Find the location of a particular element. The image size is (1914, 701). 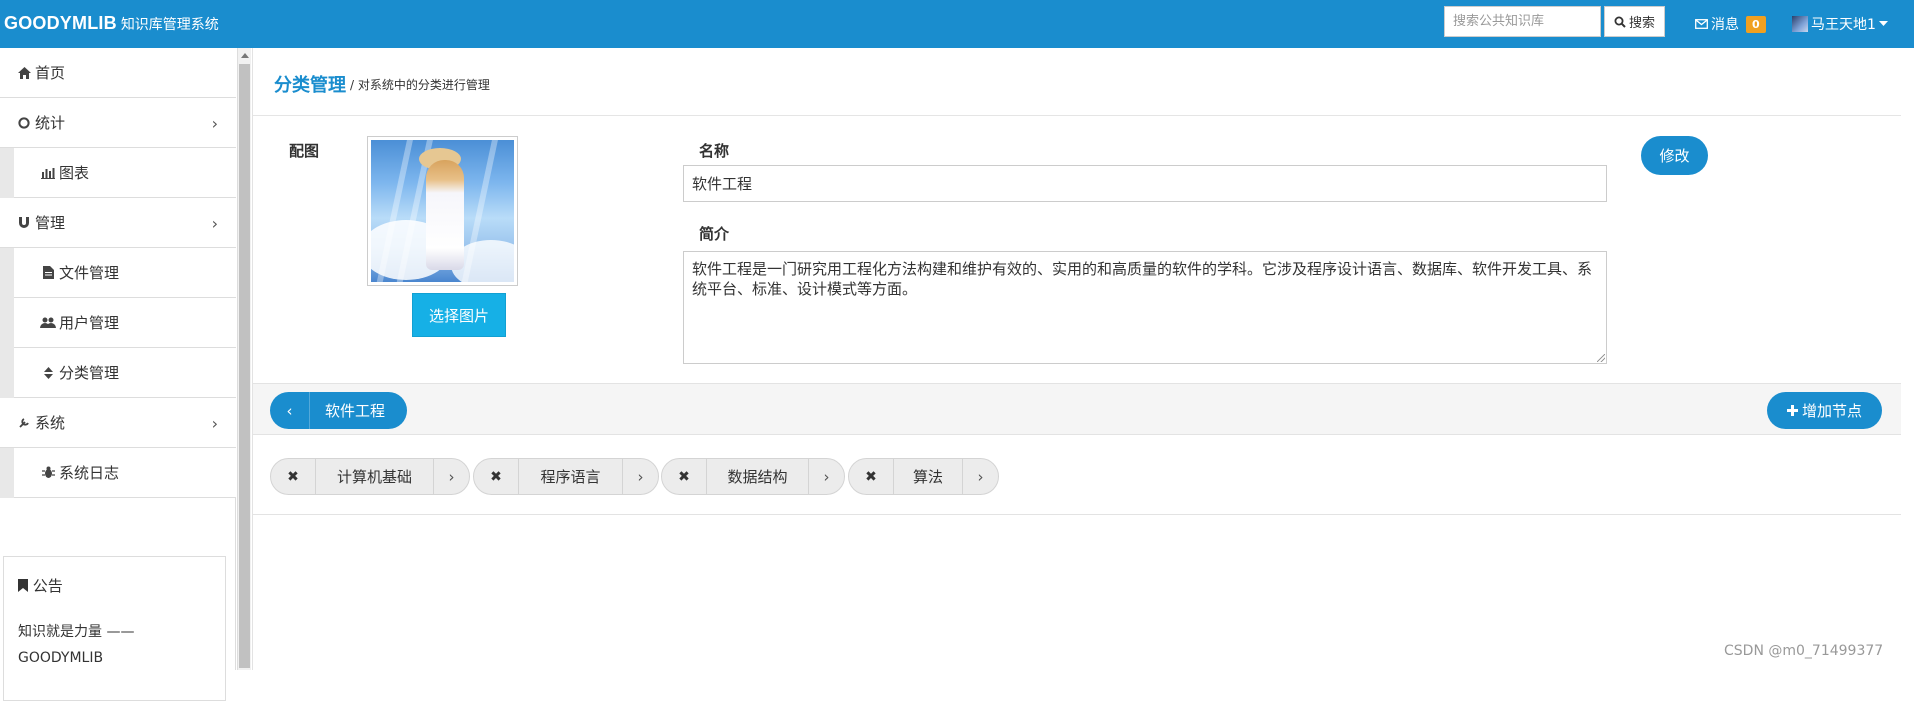

sidebar-item-system-log: 系统日志 is located at coordinates (118, 473).